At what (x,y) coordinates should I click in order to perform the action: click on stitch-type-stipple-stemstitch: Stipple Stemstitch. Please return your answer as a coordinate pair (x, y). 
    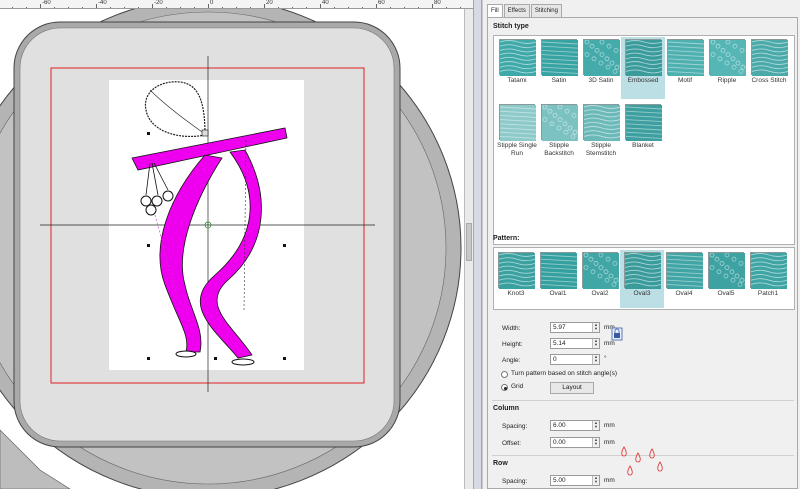
    Looking at the image, I should click on (601, 138).